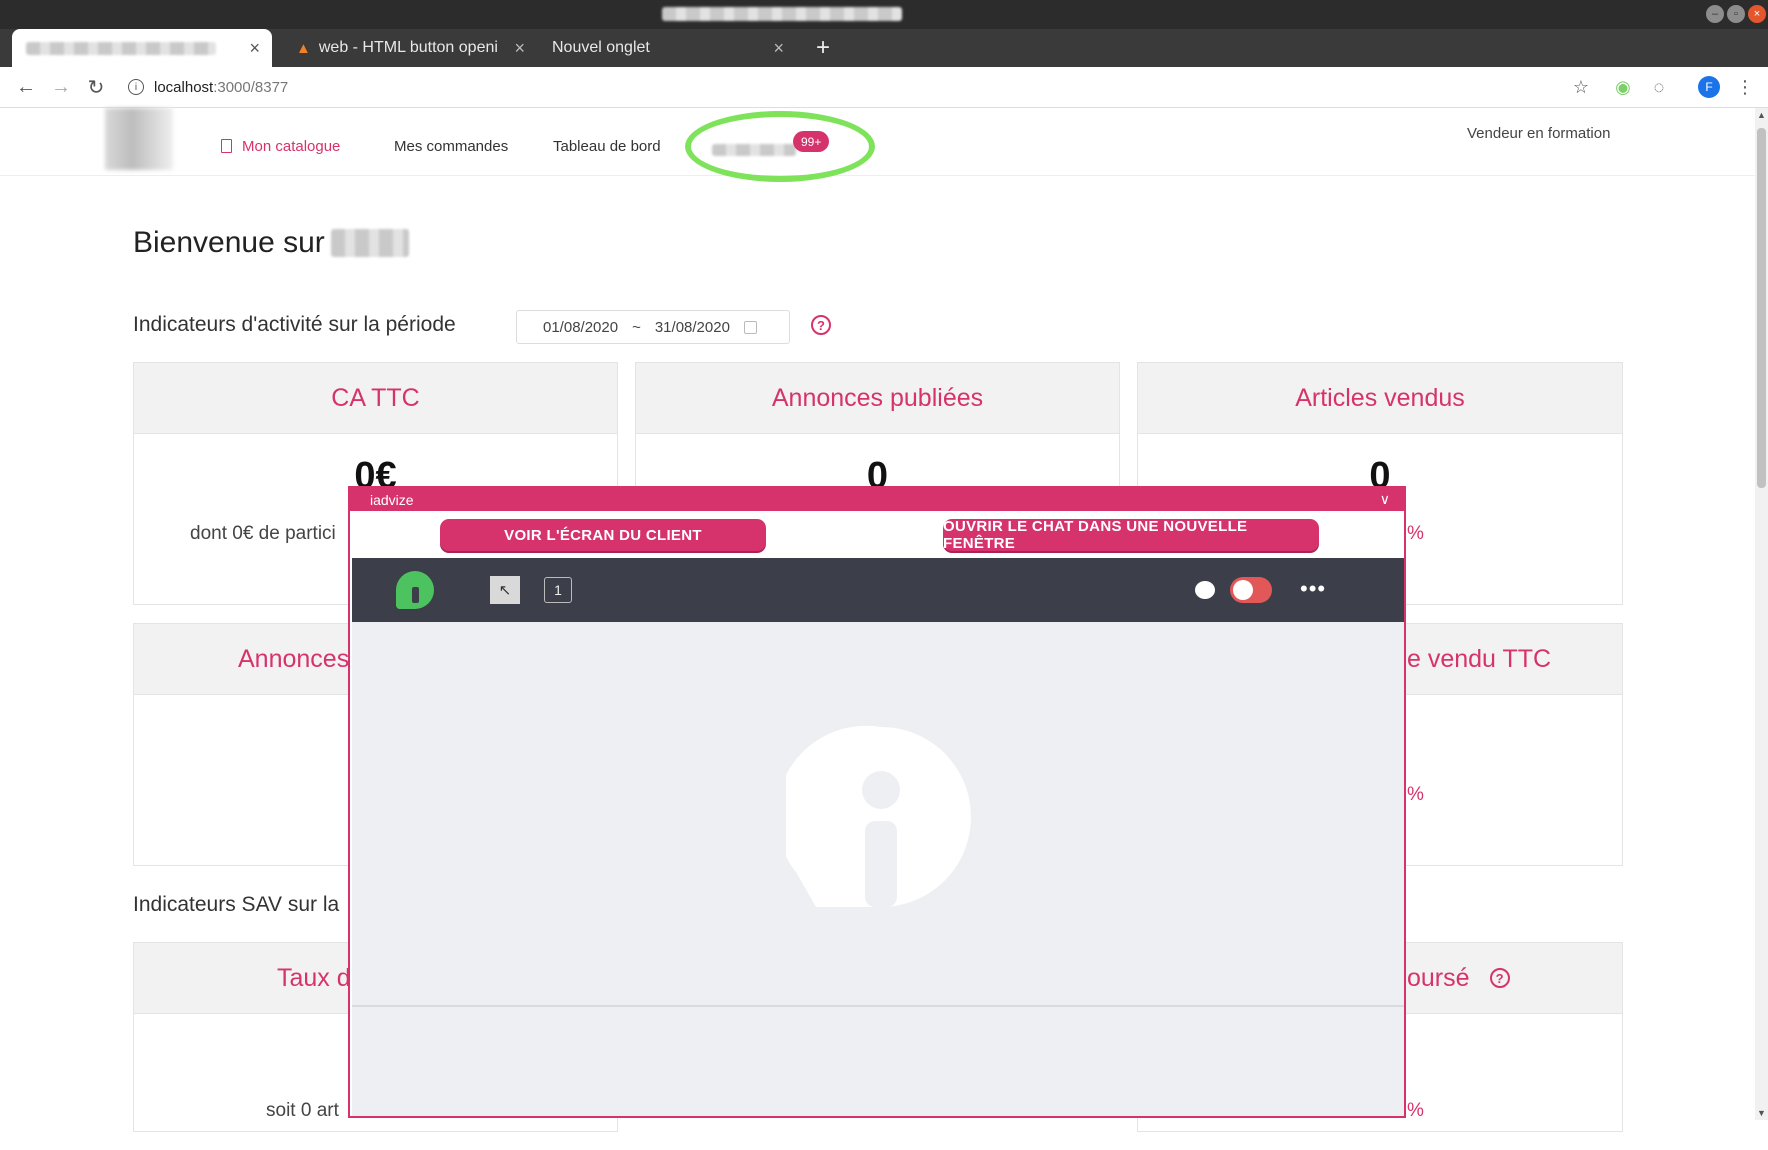 The width and height of the screenshot is (1768, 1150). What do you see at coordinates (877, 499) in the screenshot?
I see `iadvize-panel-header: iadvize ∨` at bounding box center [877, 499].